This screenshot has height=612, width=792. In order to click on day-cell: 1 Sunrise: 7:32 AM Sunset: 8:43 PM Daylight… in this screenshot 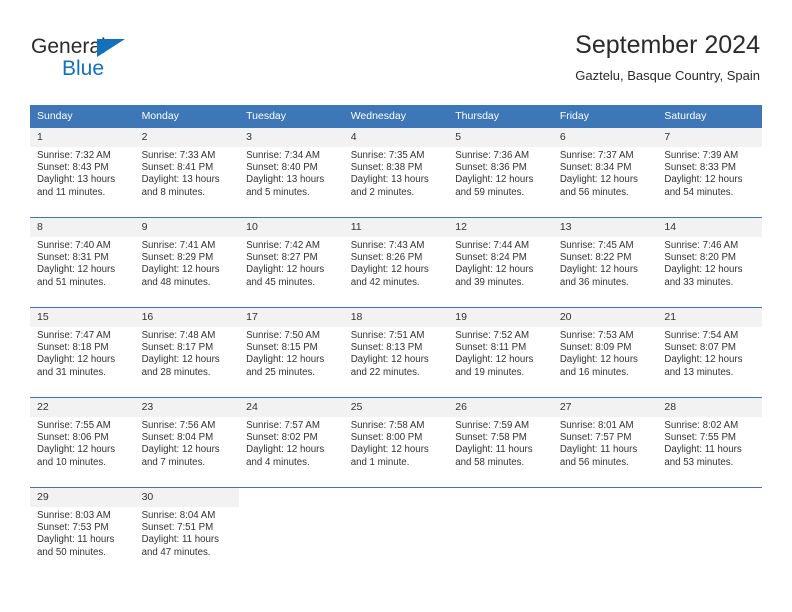, I will do `click(82, 172)`.